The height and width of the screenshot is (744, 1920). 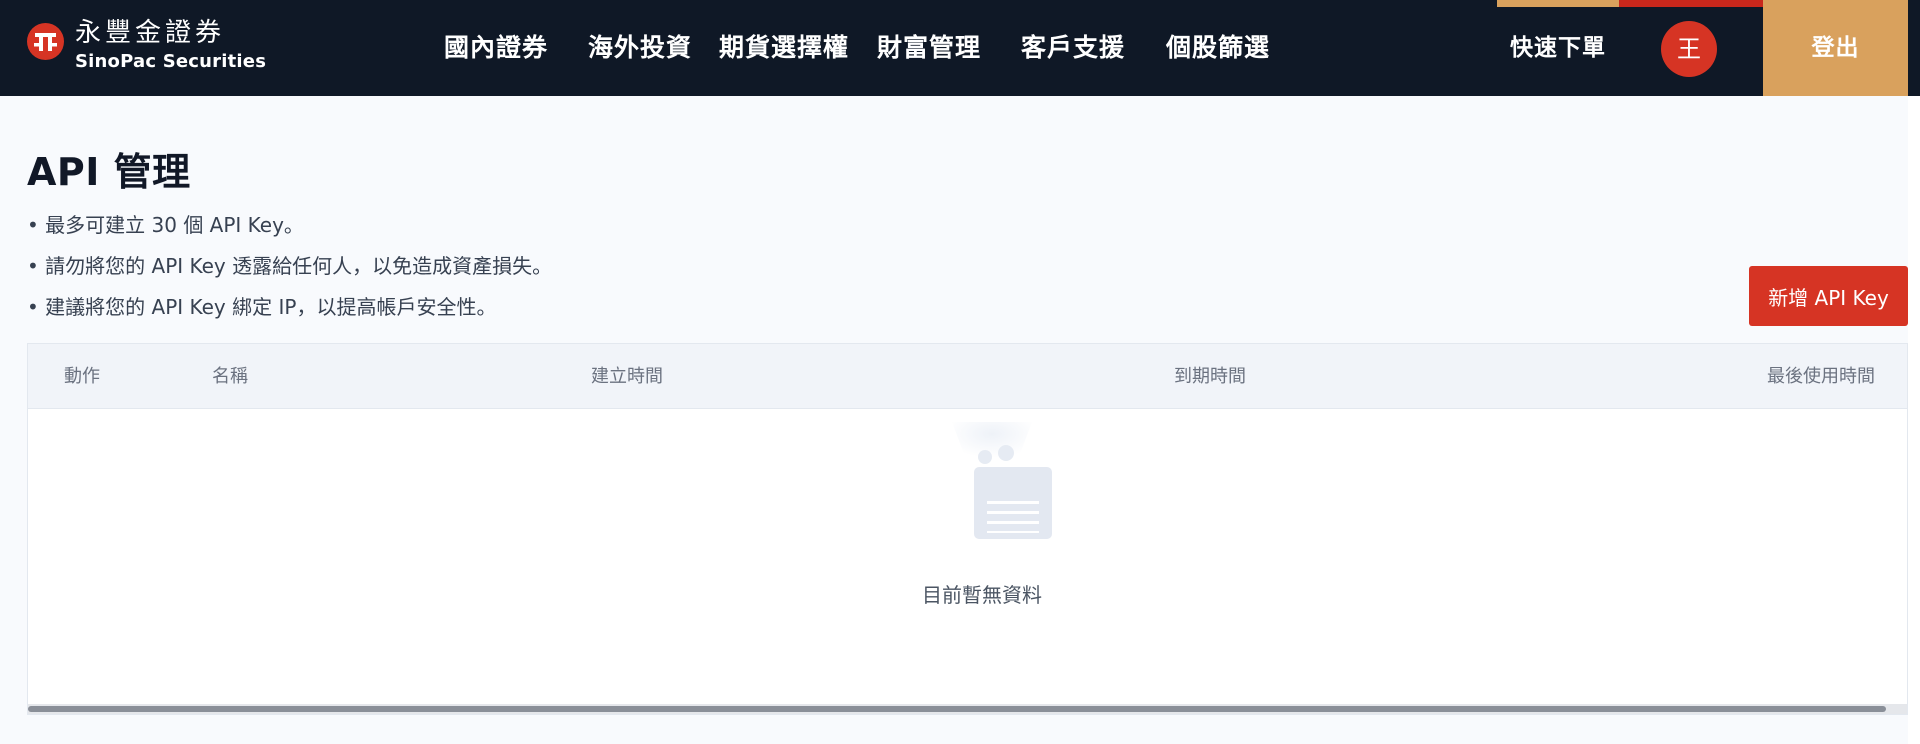 I want to click on empty-state-message: 目前暫無資料, so click(x=982, y=595).